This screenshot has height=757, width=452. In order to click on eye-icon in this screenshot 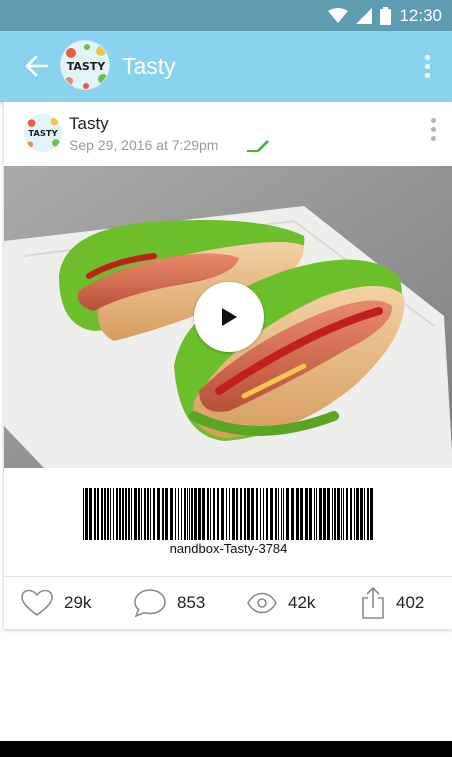, I will do `click(262, 603)`.